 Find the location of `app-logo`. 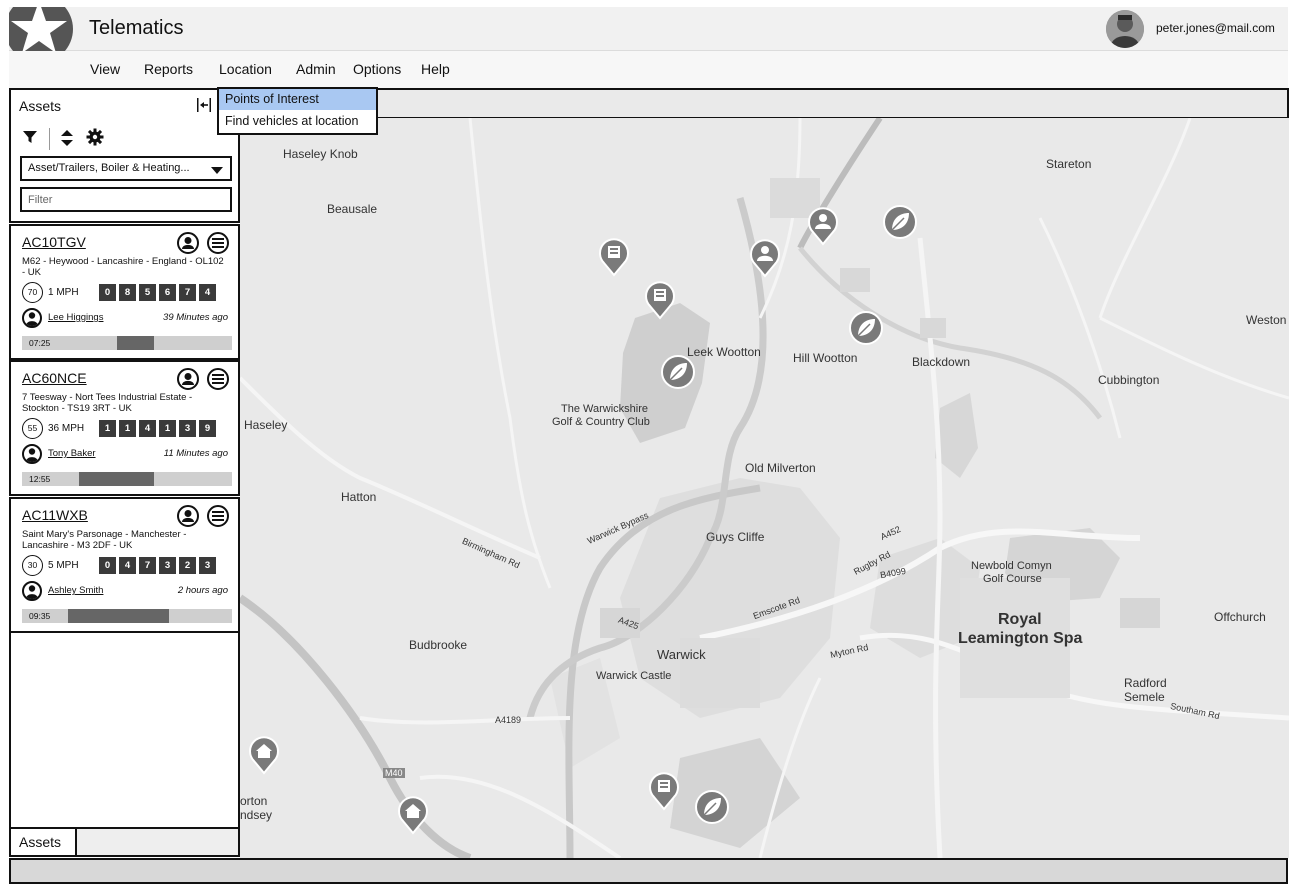

app-logo is located at coordinates (41, 29).